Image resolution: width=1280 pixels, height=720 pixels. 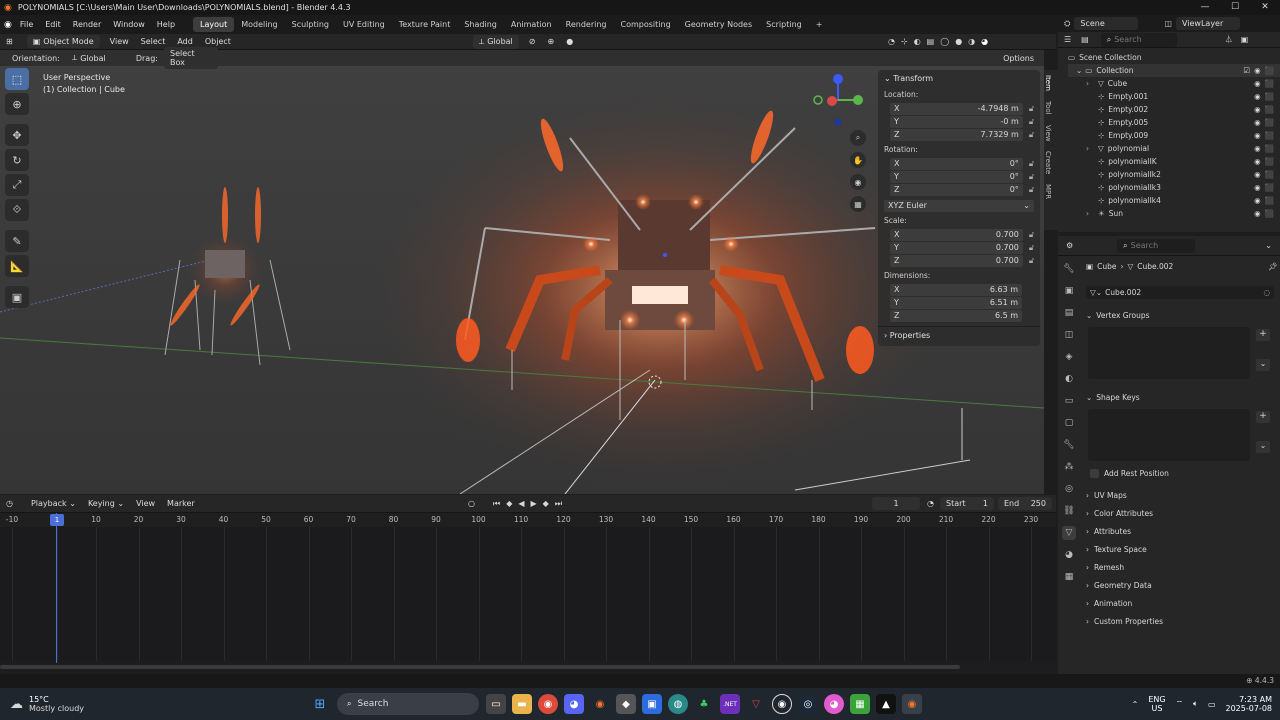 I want to click on scene-selector: Scene, so click(x=1106, y=23).